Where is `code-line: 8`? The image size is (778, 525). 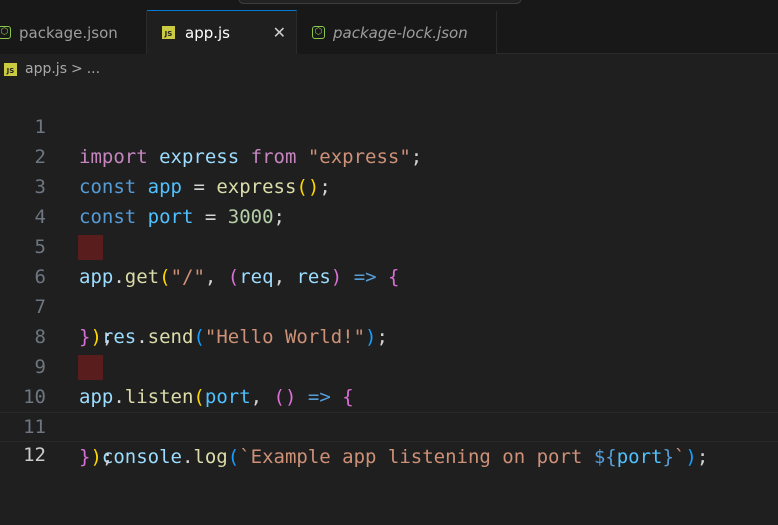 code-line: 8 is located at coordinates (389, 320).